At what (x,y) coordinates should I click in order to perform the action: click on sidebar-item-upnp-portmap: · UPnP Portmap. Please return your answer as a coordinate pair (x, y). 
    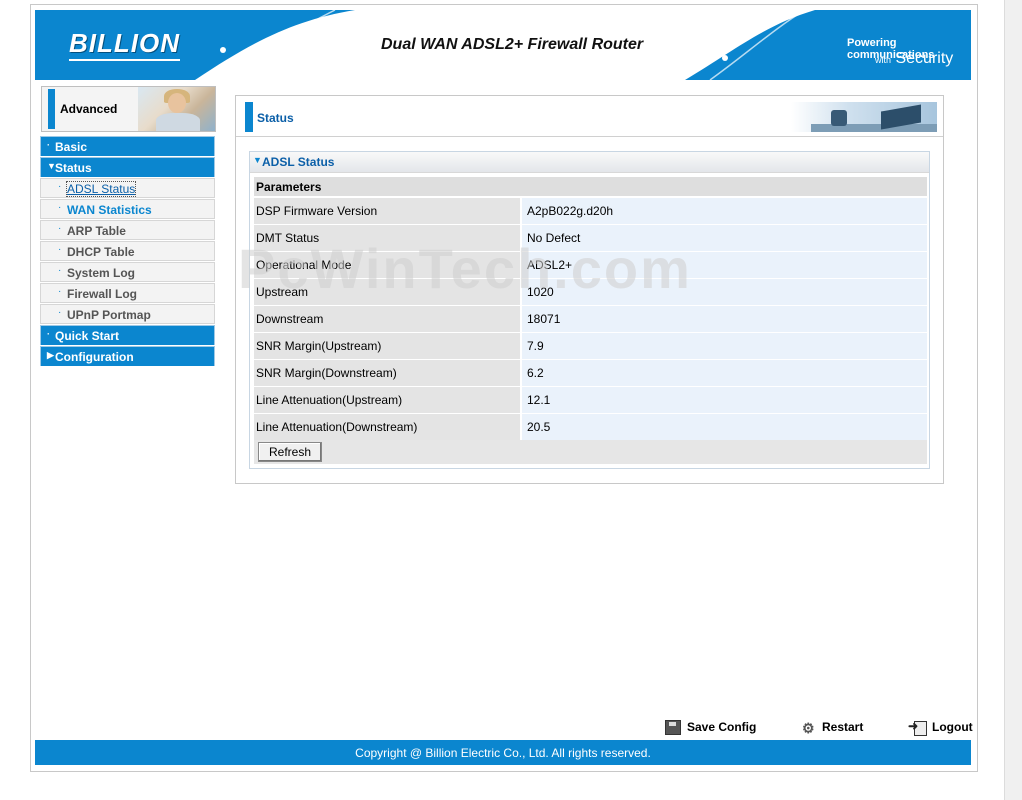
    Looking at the image, I should click on (127, 314).